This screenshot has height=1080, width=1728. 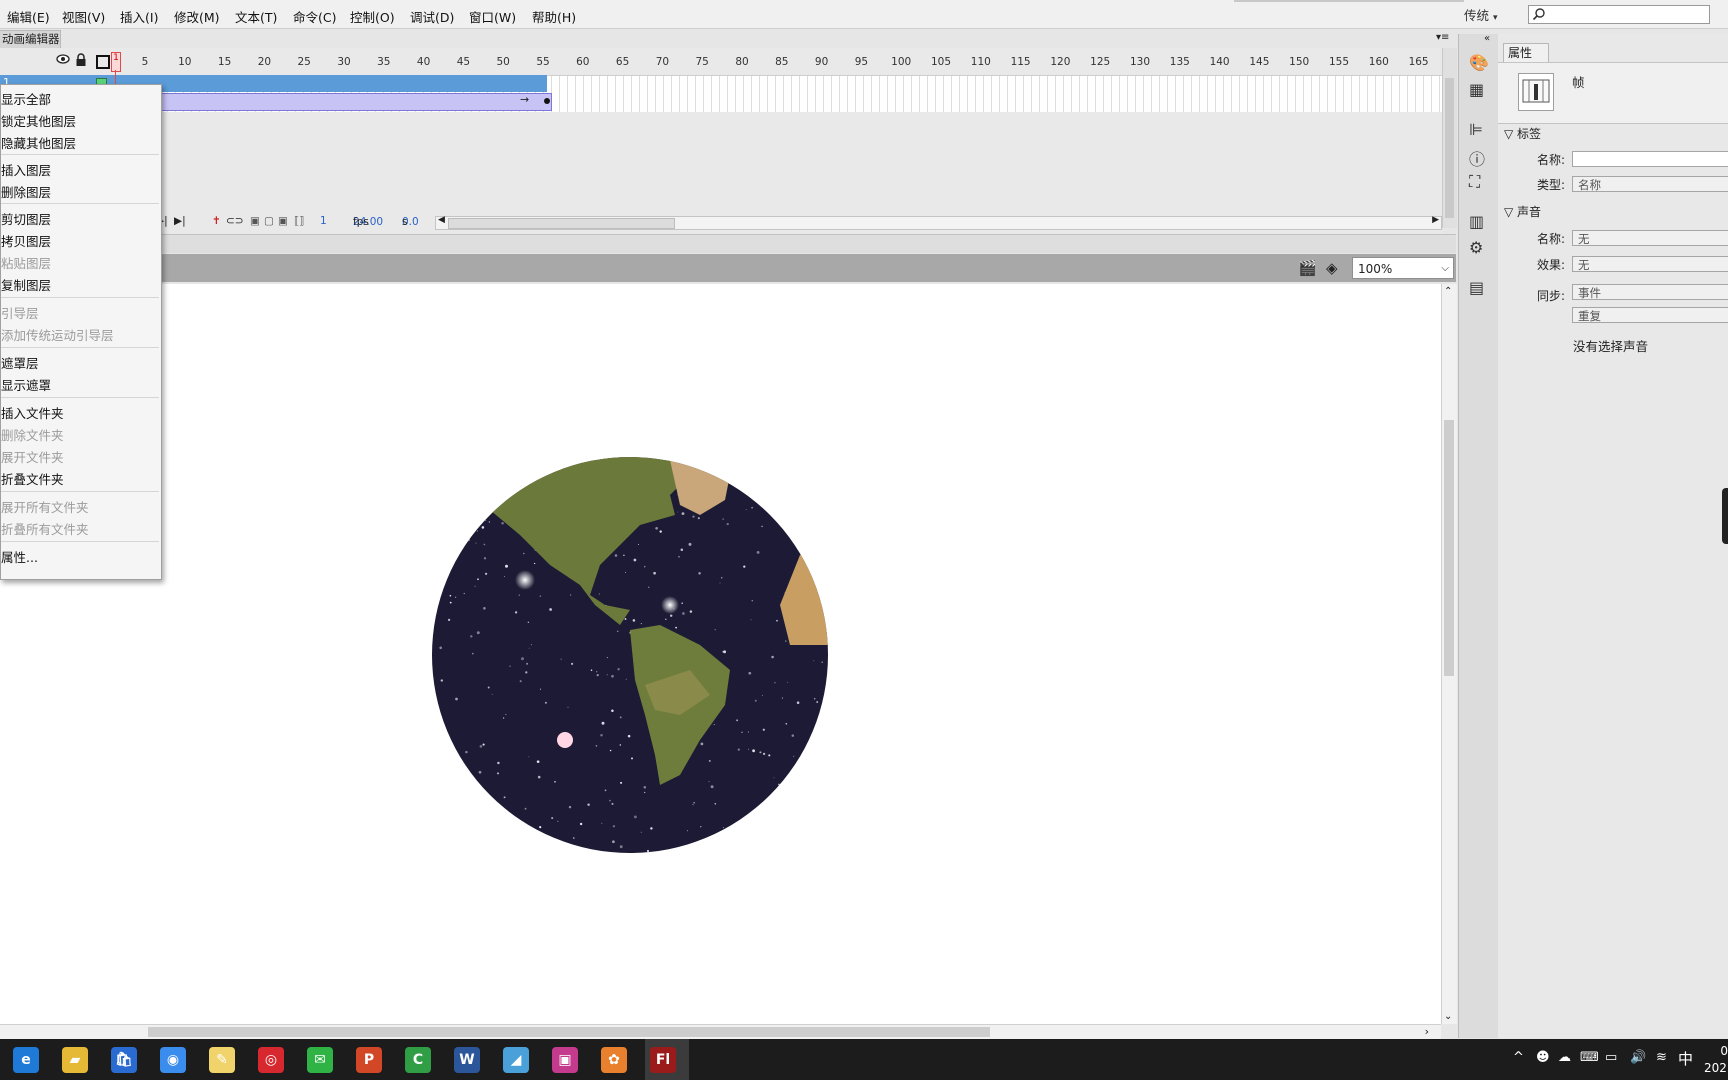 What do you see at coordinates (26, 169) in the screenshot?
I see `context-menu-item: 插入图层` at bounding box center [26, 169].